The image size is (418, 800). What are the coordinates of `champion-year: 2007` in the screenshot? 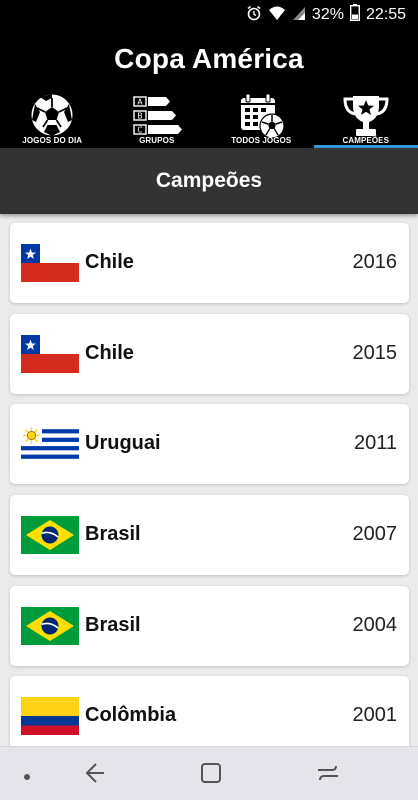 It's located at (375, 534).